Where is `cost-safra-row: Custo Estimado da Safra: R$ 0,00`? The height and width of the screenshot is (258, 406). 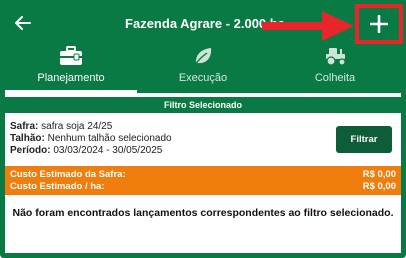 cost-safra-row: Custo Estimado da Safra: R$ 0,00 is located at coordinates (203, 175).